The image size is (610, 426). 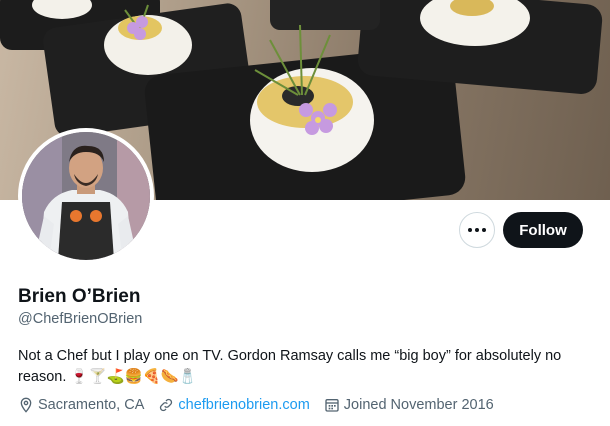 What do you see at coordinates (79, 296) in the screenshot?
I see `display-name: Brien O’Brien` at bounding box center [79, 296].